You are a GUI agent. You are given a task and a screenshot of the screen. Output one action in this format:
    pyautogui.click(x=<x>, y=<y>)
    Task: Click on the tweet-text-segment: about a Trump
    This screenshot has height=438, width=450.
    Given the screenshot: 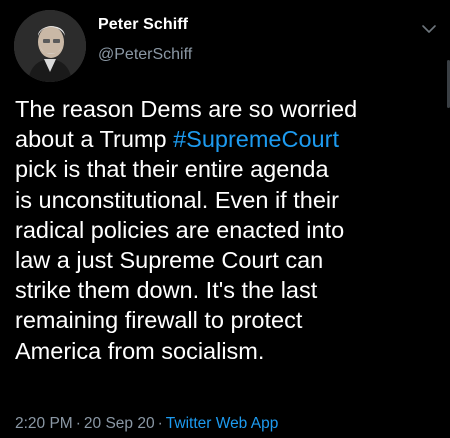 What is the action you would take?
    pyautogui.click(x=94, y=139)
    